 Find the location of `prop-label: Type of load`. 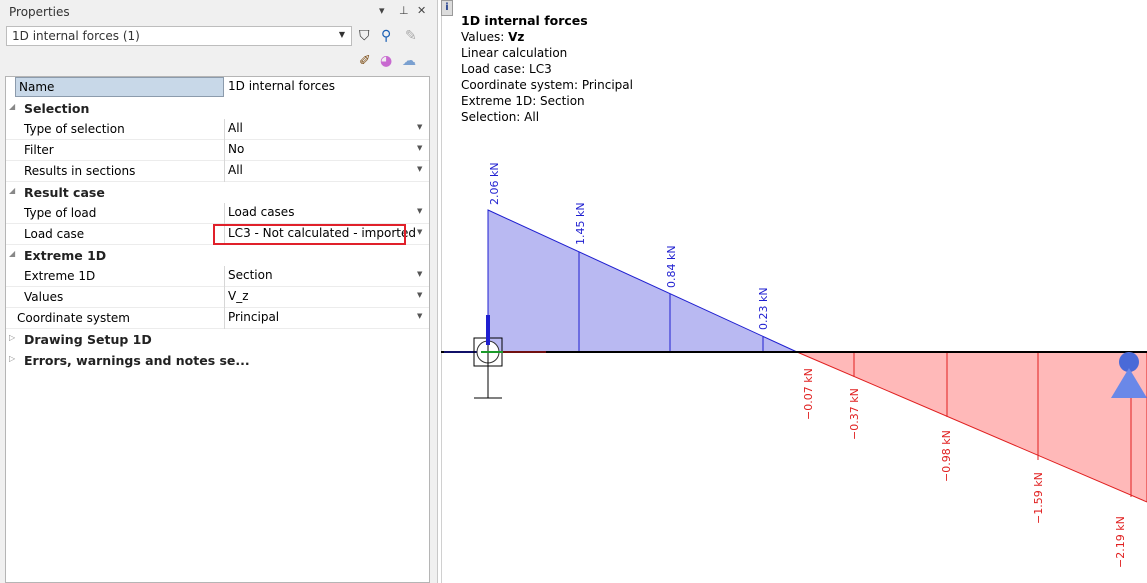

prop-label: Type of load is located at coordinates (60, 213).